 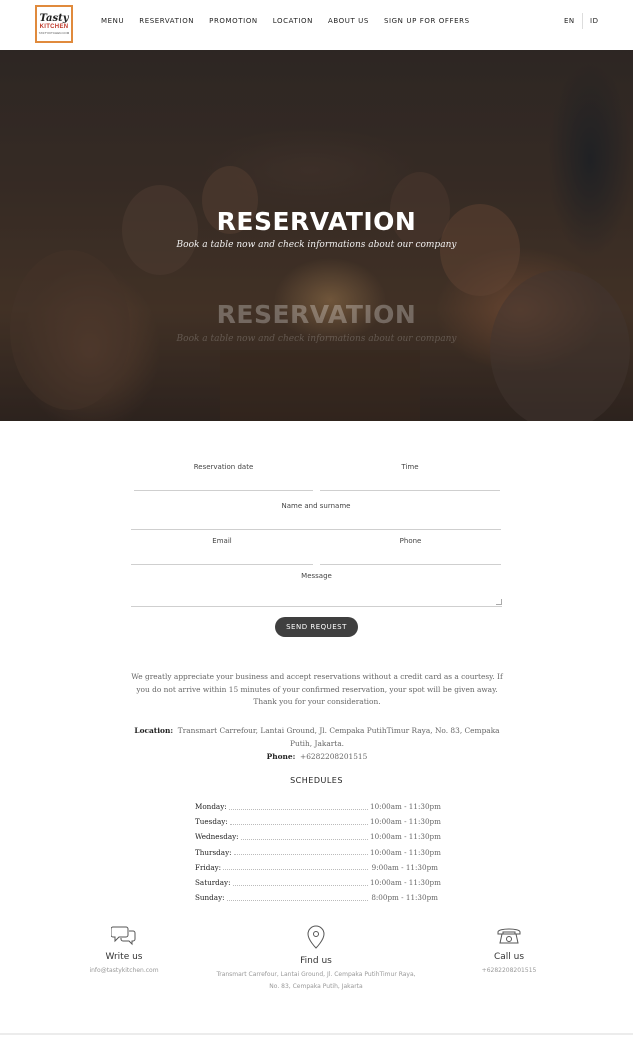 What do you see at coordinates (509, 950) in the screenshot?
I see `contact-call-us: Call us +6282208201515` at bounding box center [509, 950].